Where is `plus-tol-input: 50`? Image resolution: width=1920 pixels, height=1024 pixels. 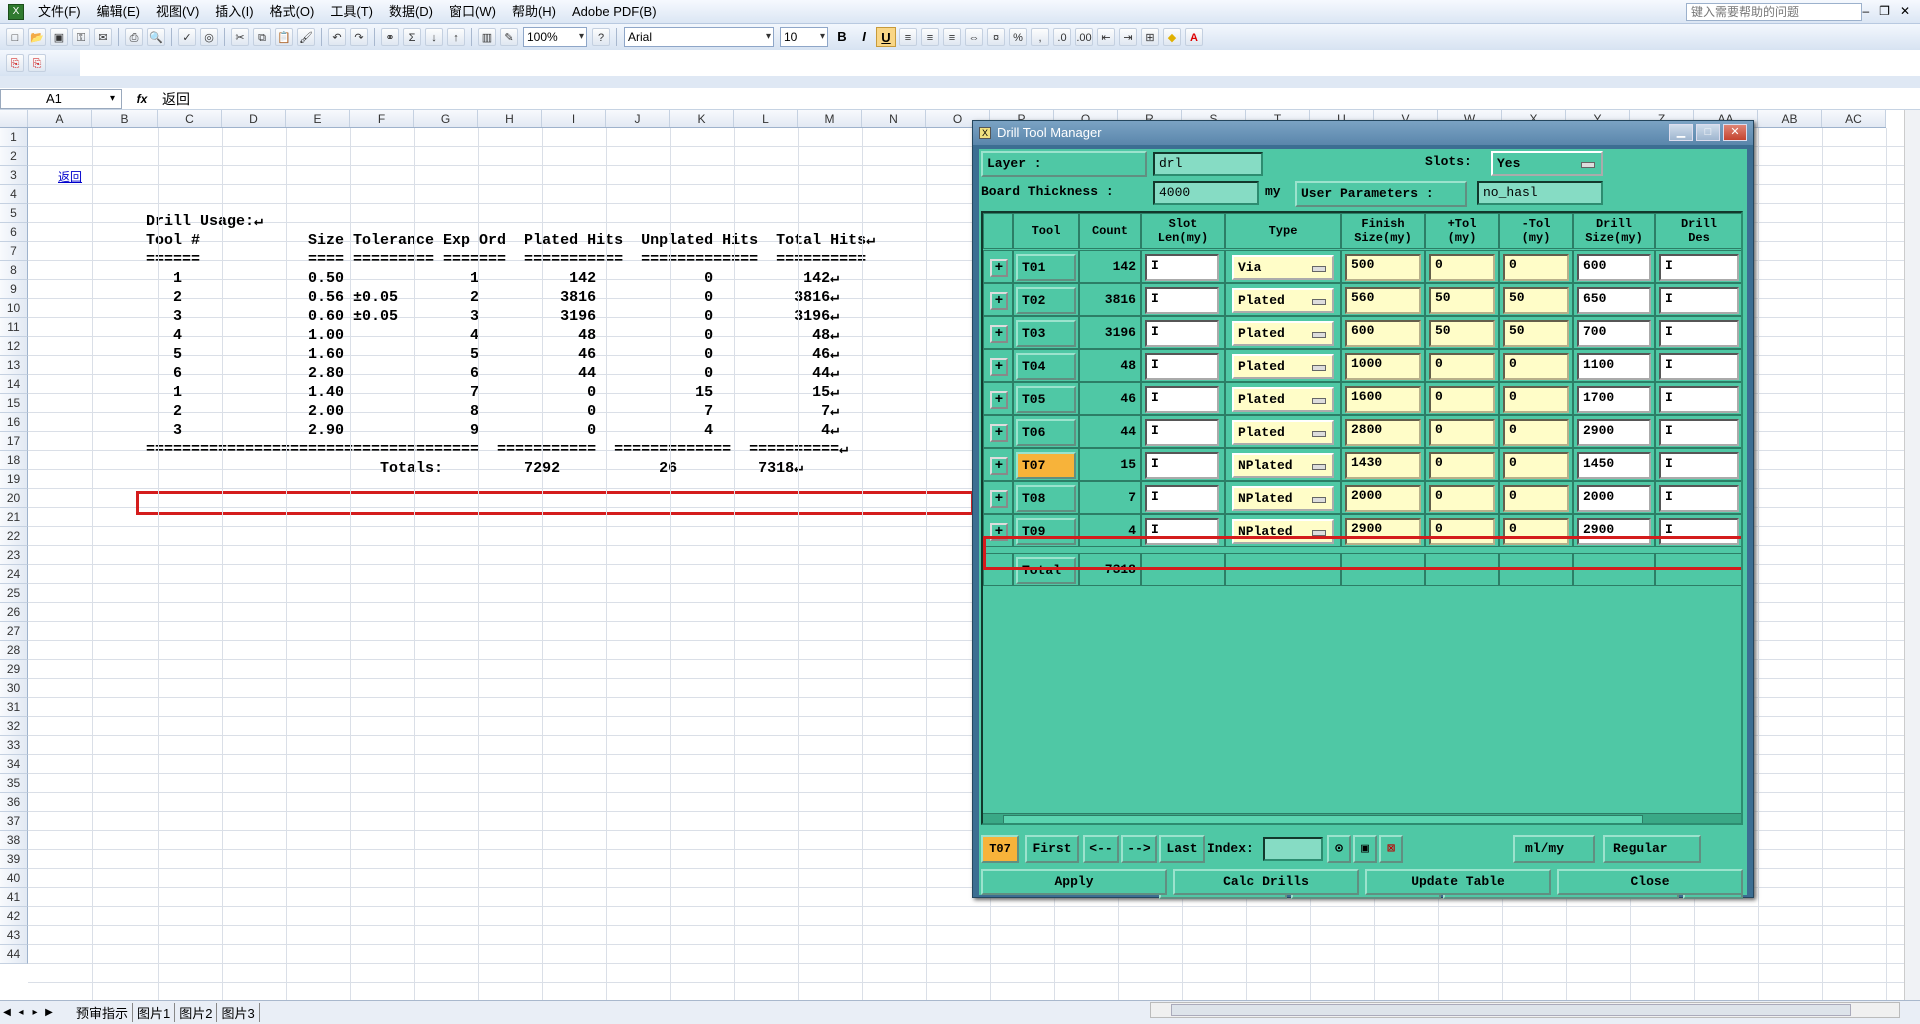
plus-tol-input: 50 is located at coordinates (1462, 300).